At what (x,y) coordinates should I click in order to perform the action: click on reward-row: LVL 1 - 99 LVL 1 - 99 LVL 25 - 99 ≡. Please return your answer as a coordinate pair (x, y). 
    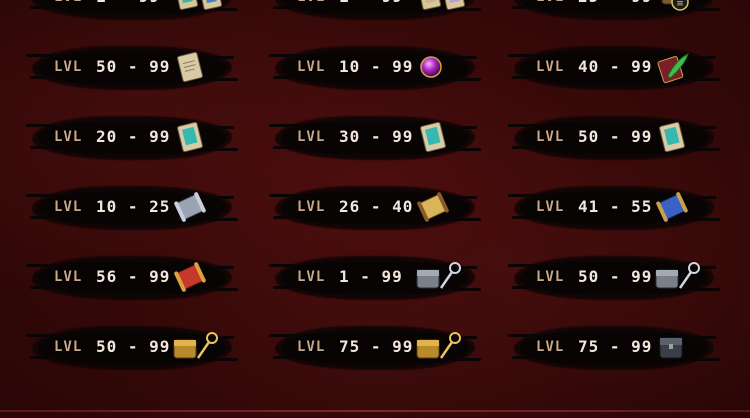
    Looking at the image, I should click on (375, 13).